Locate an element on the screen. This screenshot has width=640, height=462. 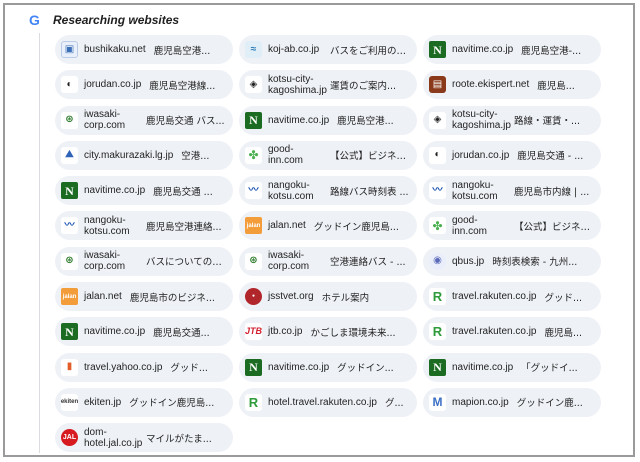
jalan-icon: jalan is located at coordinates (69, 297).